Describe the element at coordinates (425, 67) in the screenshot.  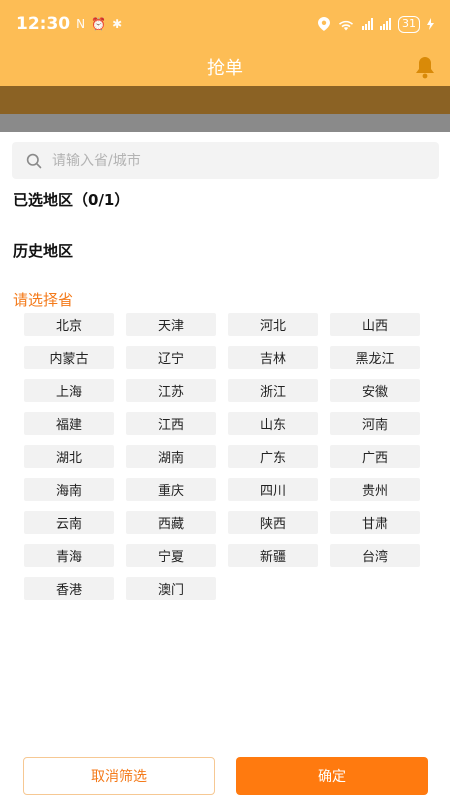
I see `bell-icon` at that location.